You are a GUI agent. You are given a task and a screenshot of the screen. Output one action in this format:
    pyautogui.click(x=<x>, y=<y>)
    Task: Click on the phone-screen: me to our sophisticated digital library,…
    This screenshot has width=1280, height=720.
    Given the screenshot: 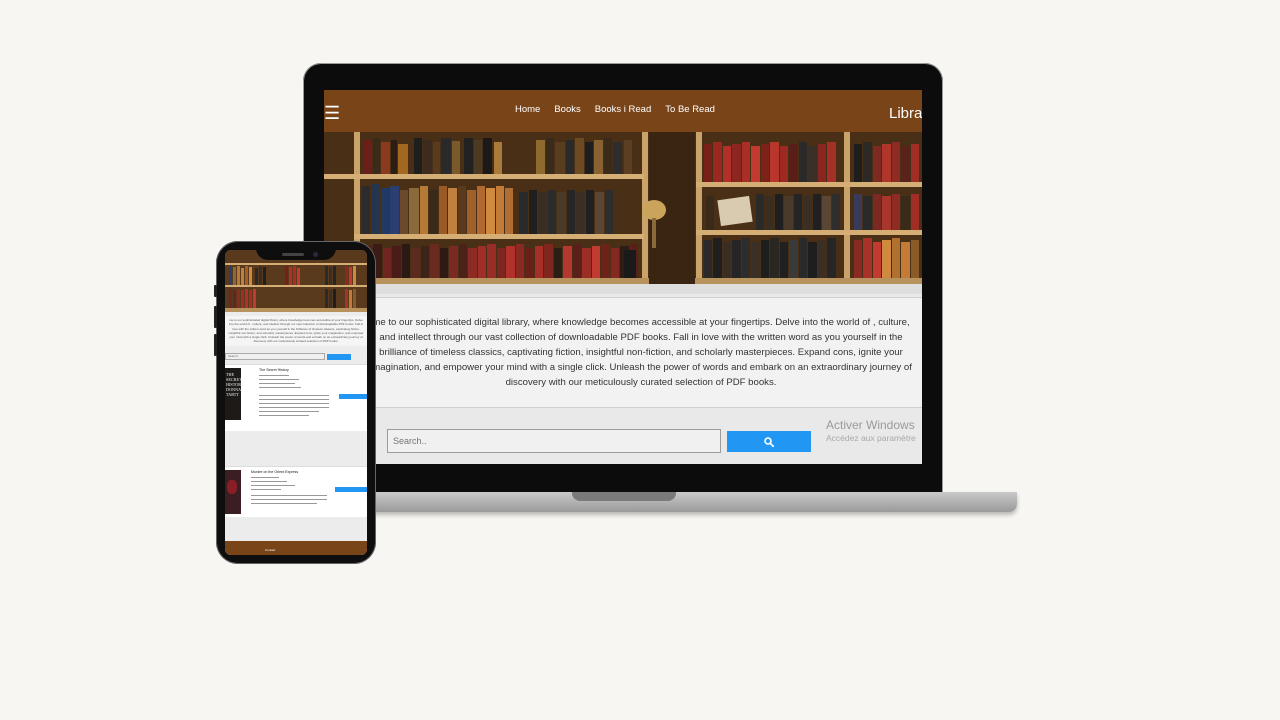 What is the action you would take?
    pyautogui.click(x=296, y=402)
    